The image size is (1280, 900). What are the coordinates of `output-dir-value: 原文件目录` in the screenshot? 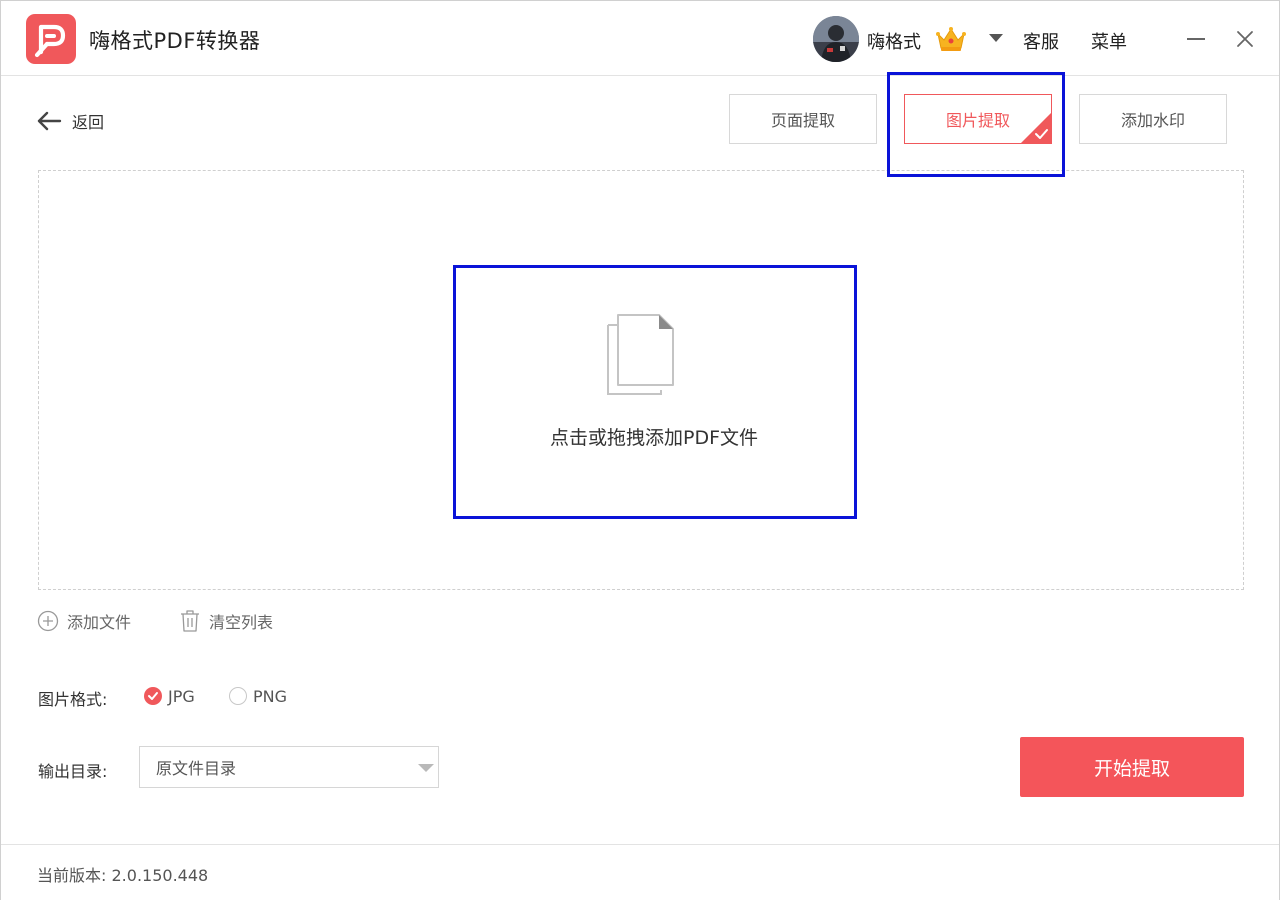 It's located at (196, 768).